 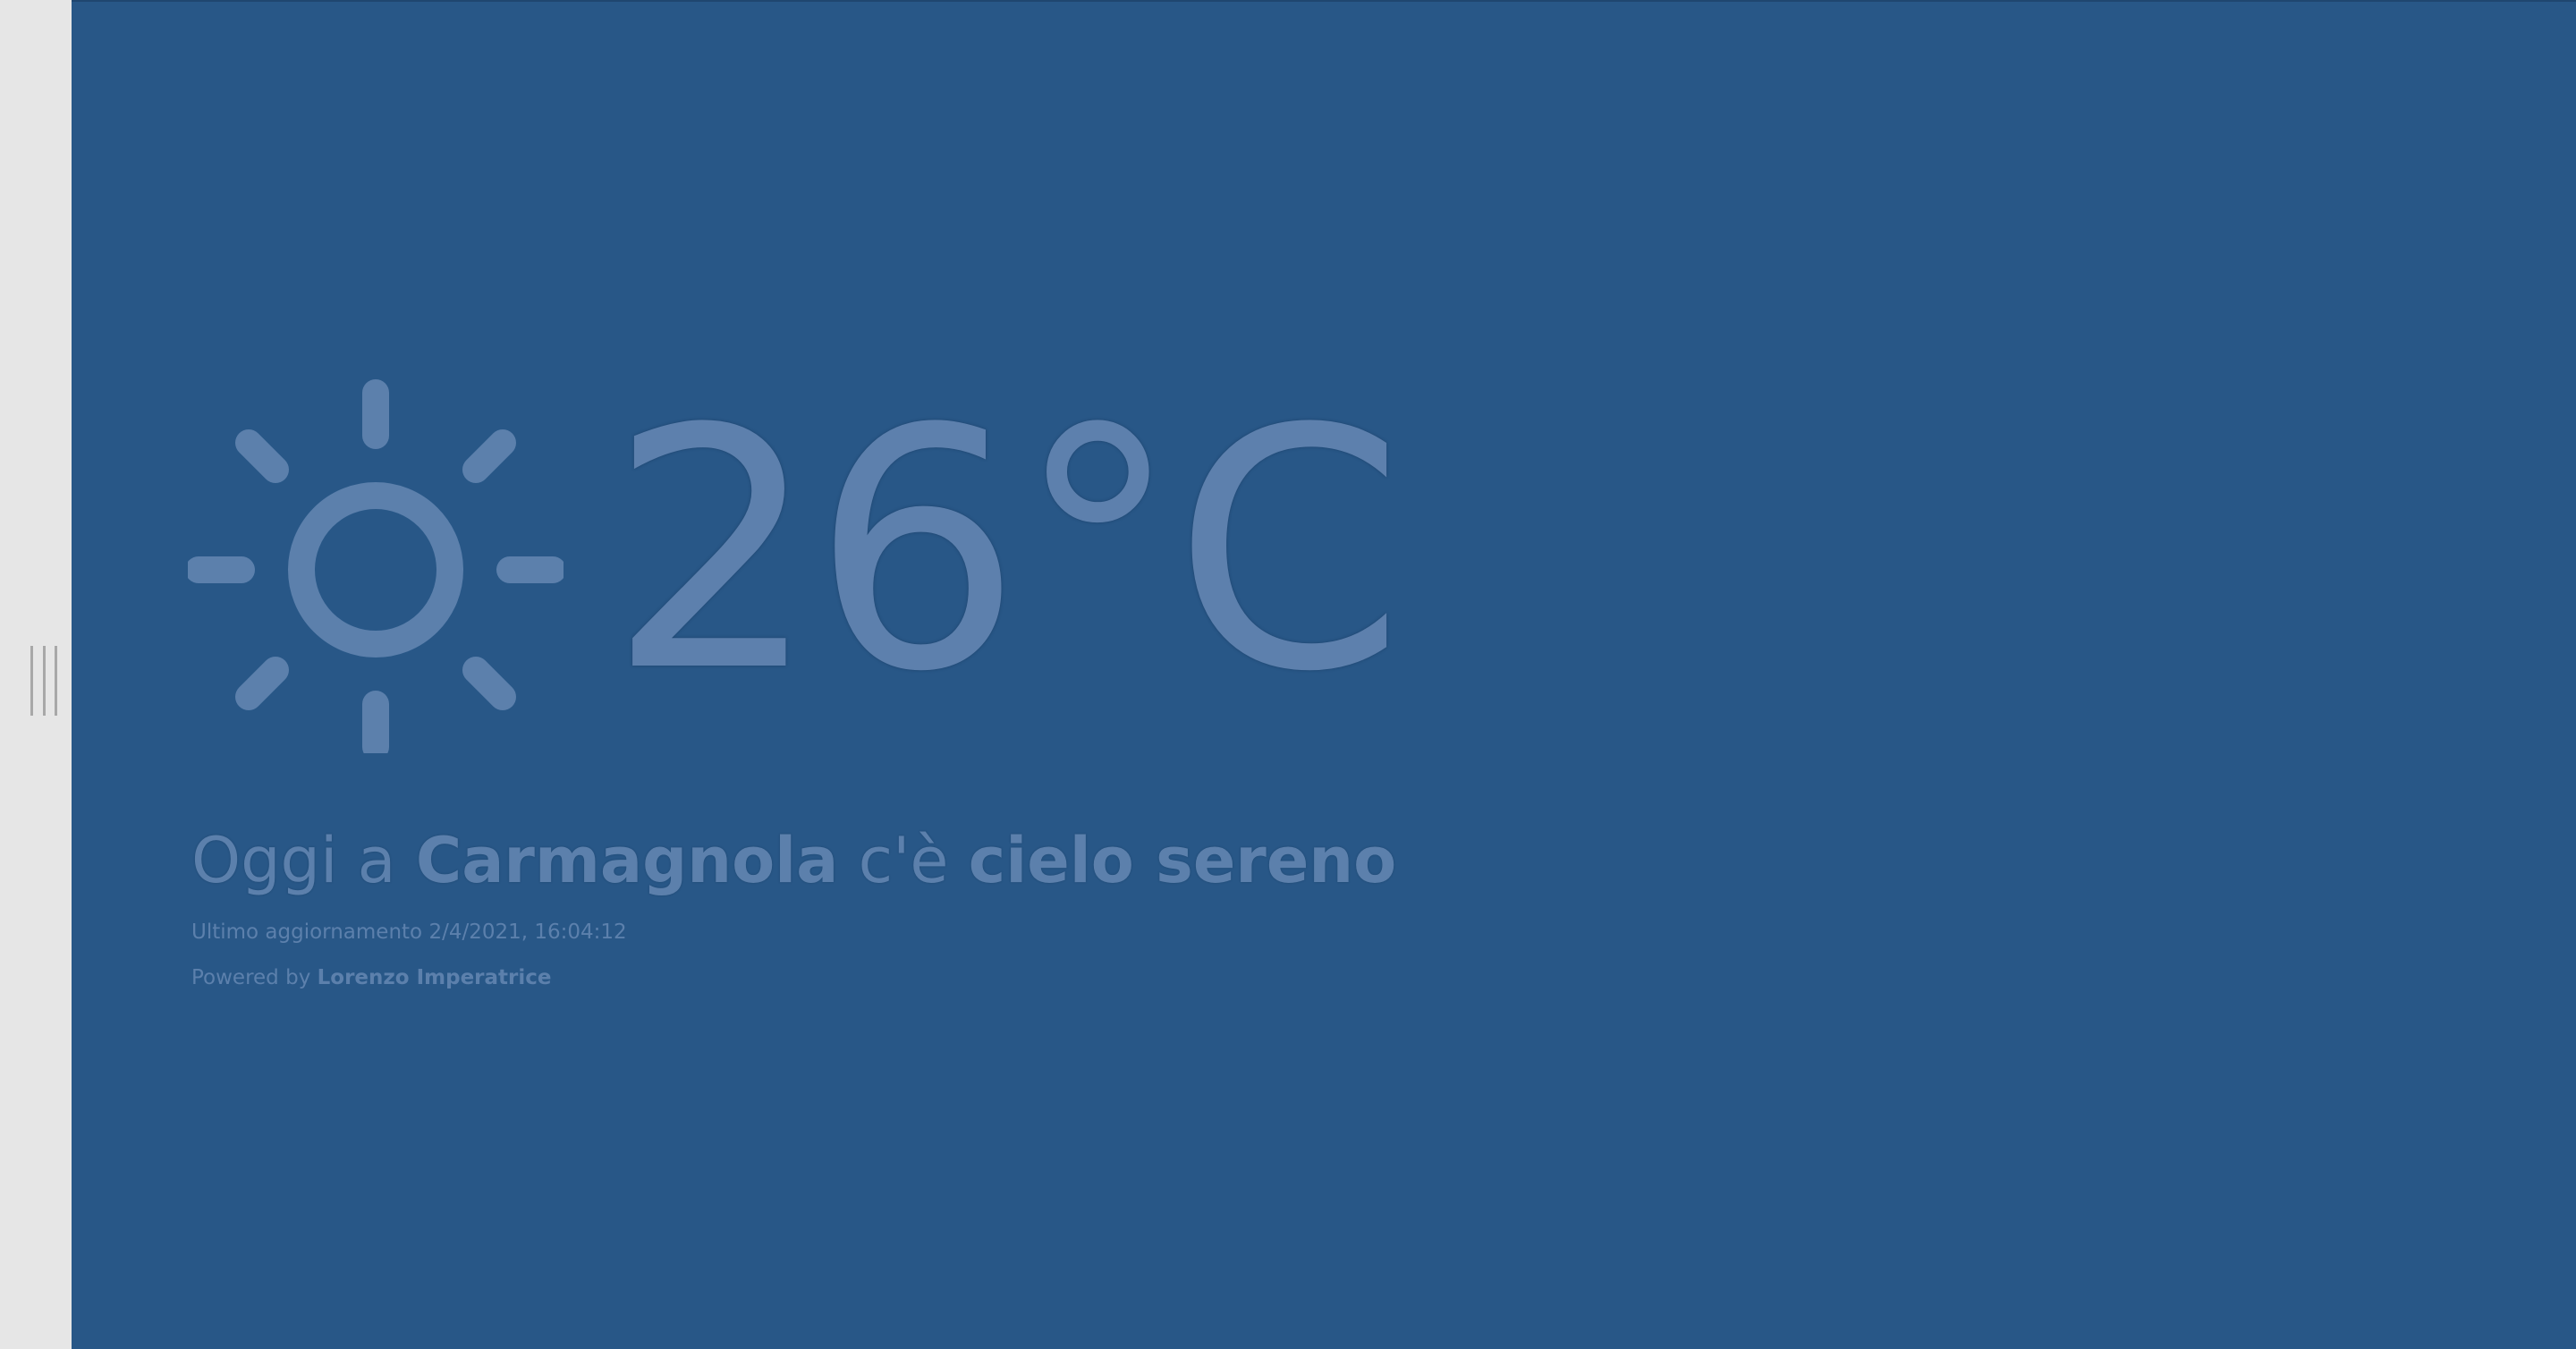 I want to click on side-panel, so click(x=36, y=674).